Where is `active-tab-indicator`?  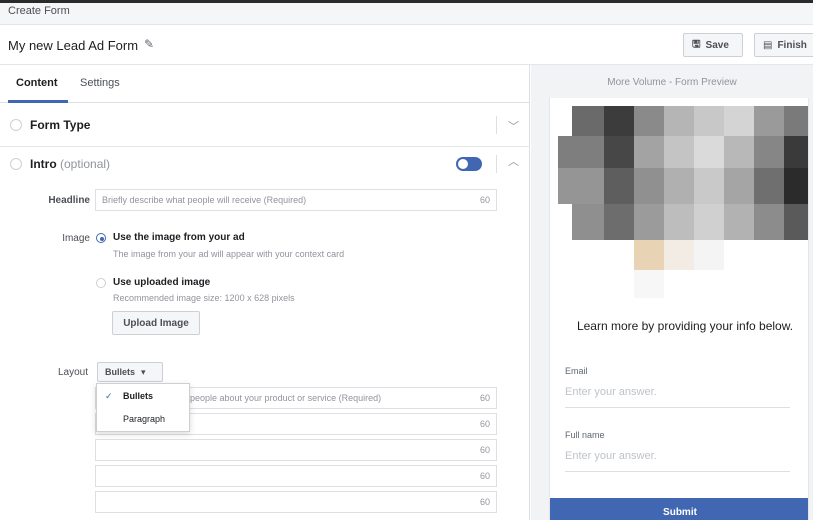
active-tab-indicator is located at coordinates (38, 101).